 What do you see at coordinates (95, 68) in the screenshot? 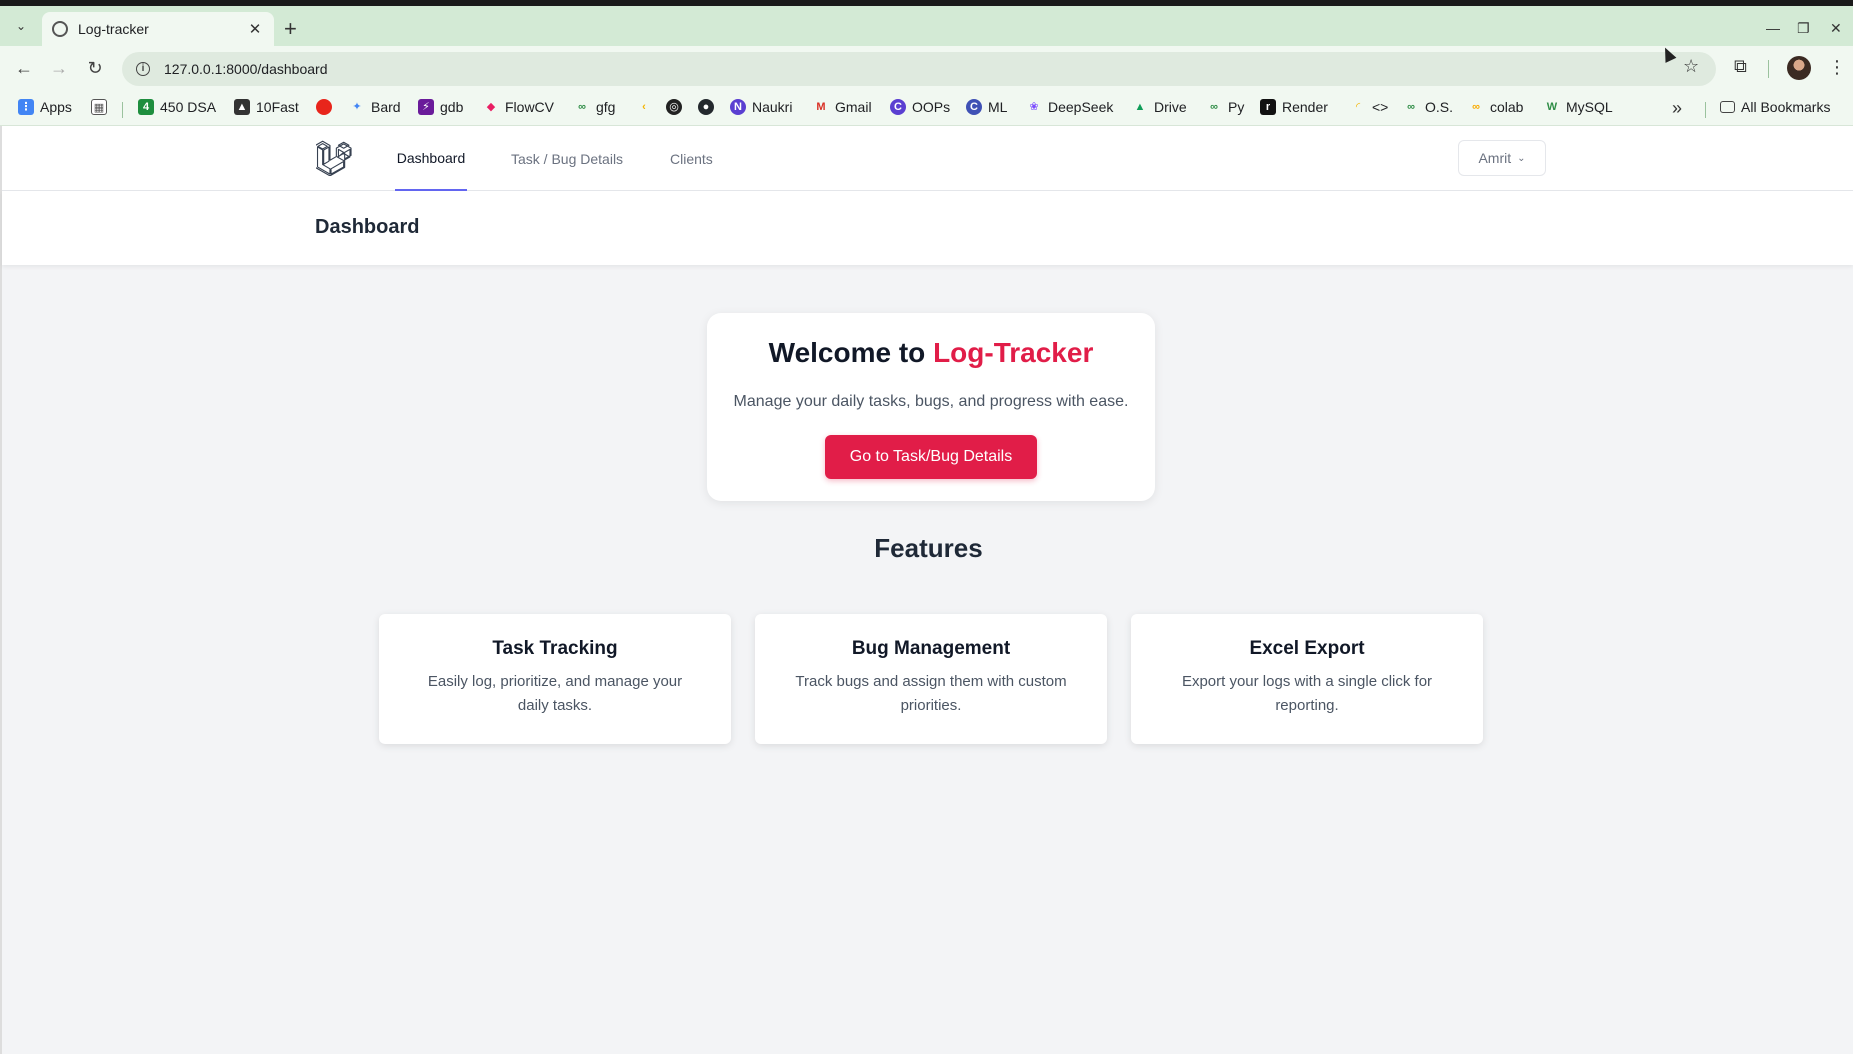
I see `reload-icon: ↻` at bounding box center [95, 68].